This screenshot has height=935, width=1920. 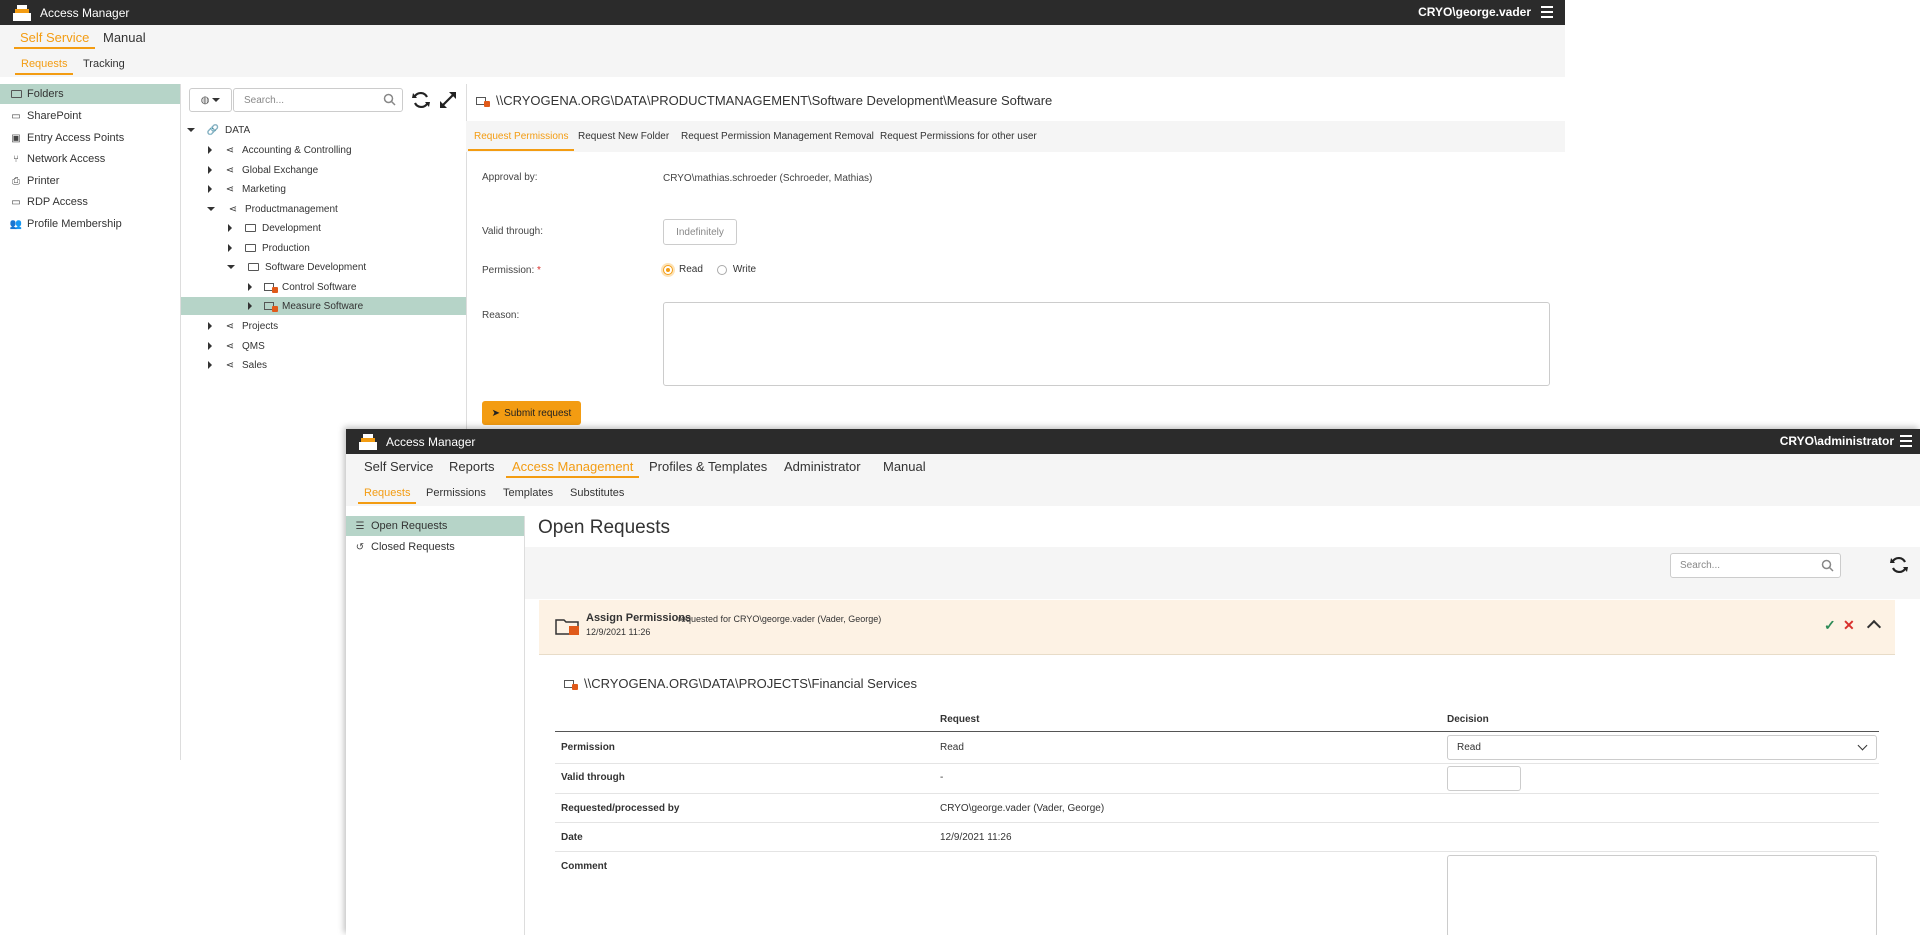 I want to click on nav-profiles-templates: Profiles & Templates, so click(x=708, y=466).